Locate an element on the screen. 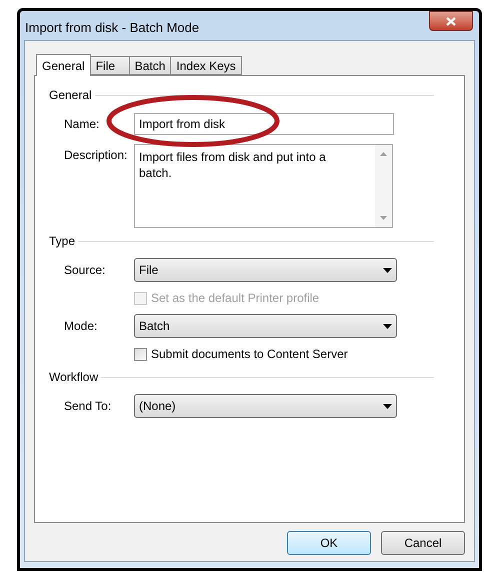  dialog-button: OK is located at coordinates (329, 543).